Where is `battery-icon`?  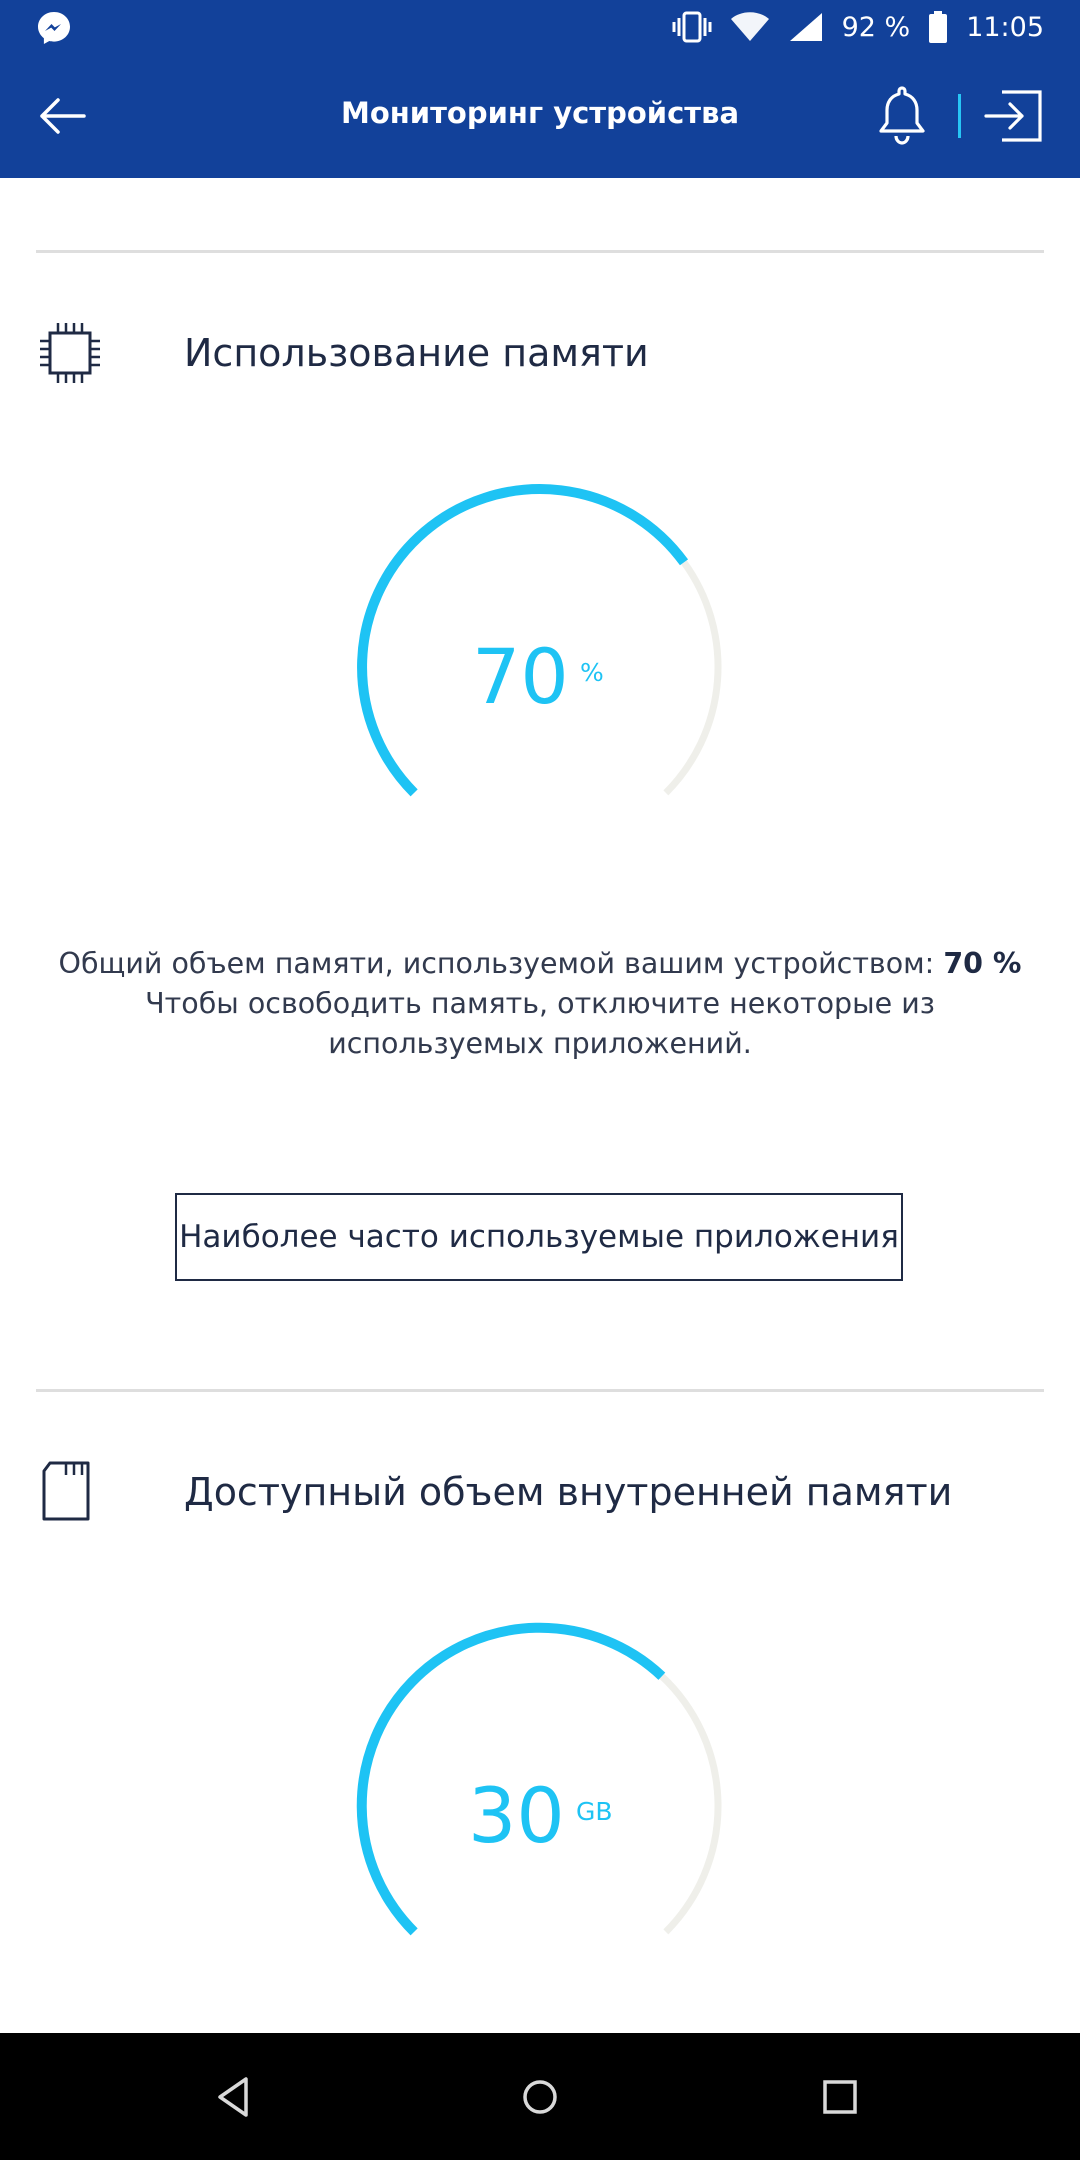
battery-icon is located at coordinates (938, 27).